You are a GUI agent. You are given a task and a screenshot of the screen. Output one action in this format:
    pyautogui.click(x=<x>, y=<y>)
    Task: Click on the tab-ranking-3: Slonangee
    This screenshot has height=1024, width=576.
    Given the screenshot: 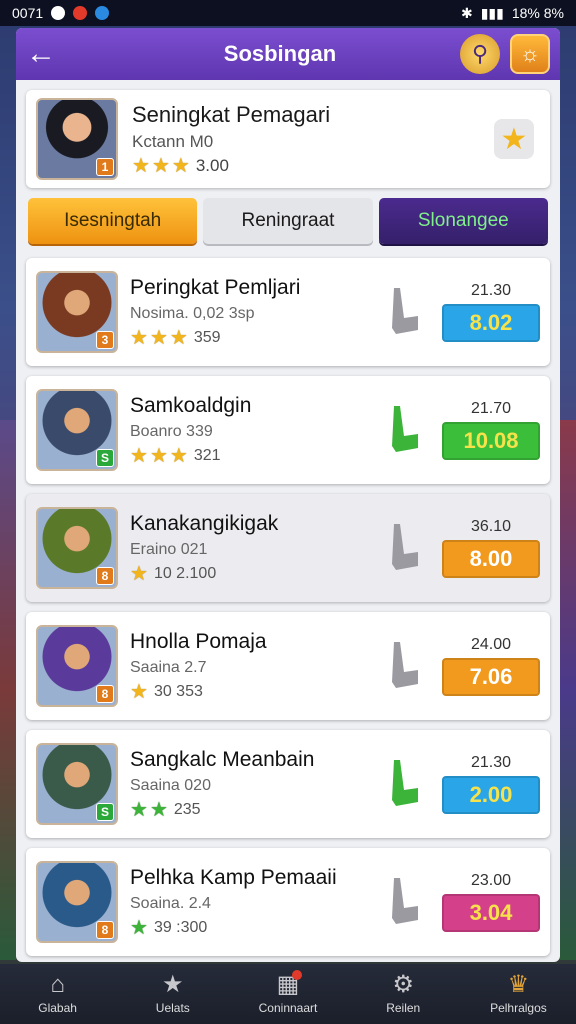 What is the action you would take?
    pyautogui.click(x=463, y=221)
    